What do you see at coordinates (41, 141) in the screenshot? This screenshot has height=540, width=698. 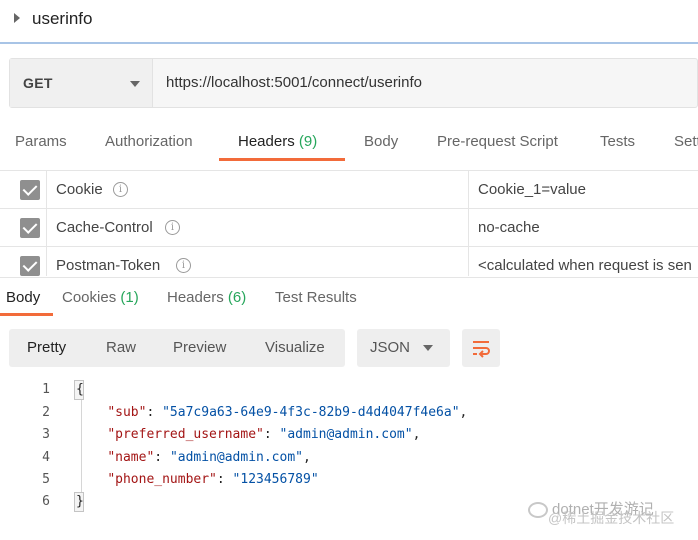 I see `tab-params: Params` at bounding box center [41, 141].